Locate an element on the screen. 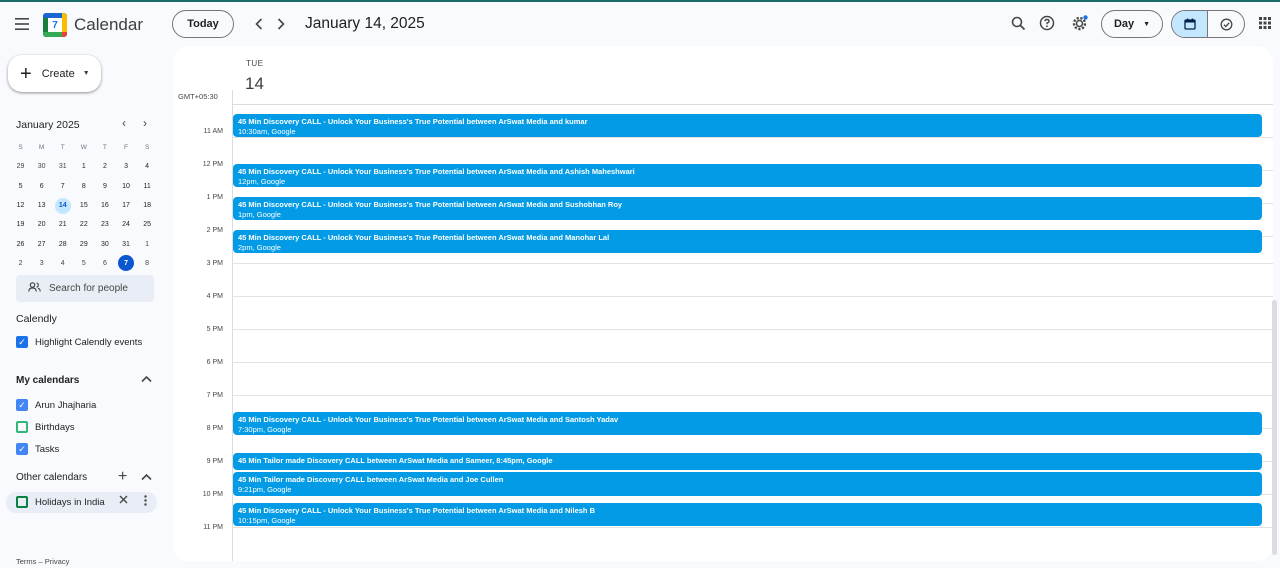 This screenshot has width=1280, height=568. mini-day: 7 is located at coordinates (62, 186).